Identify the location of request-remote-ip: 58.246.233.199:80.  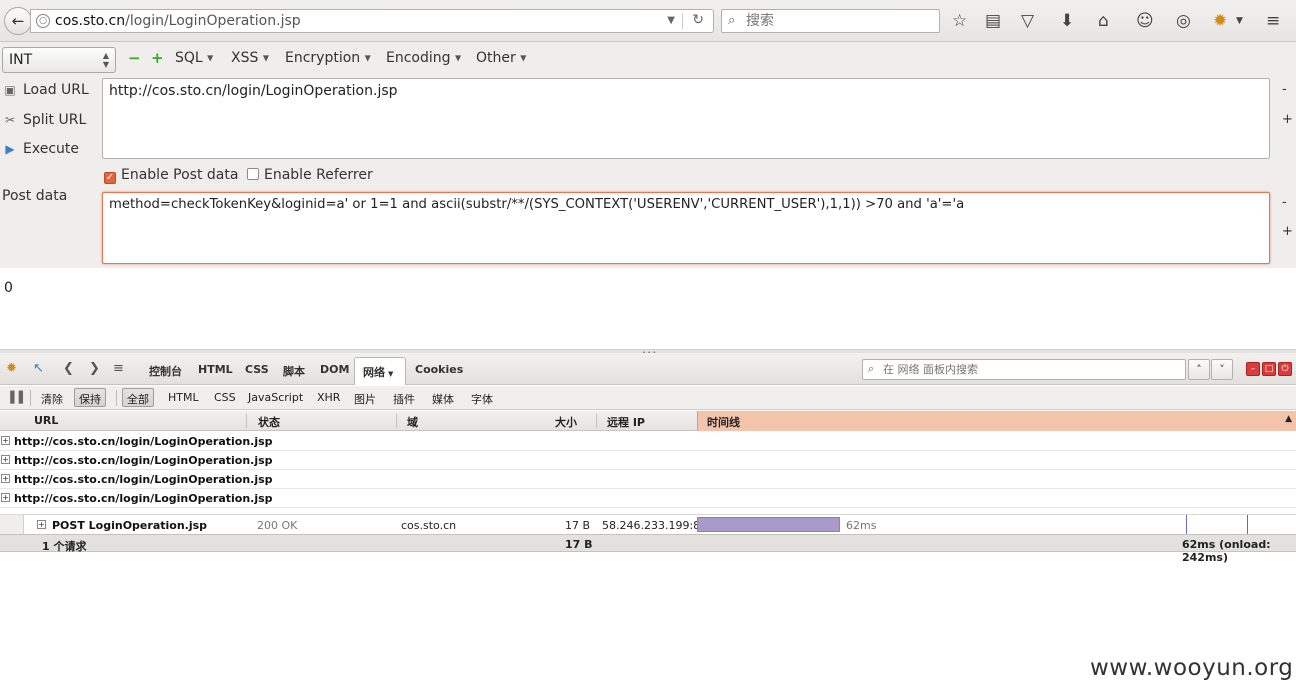
(655, 525).